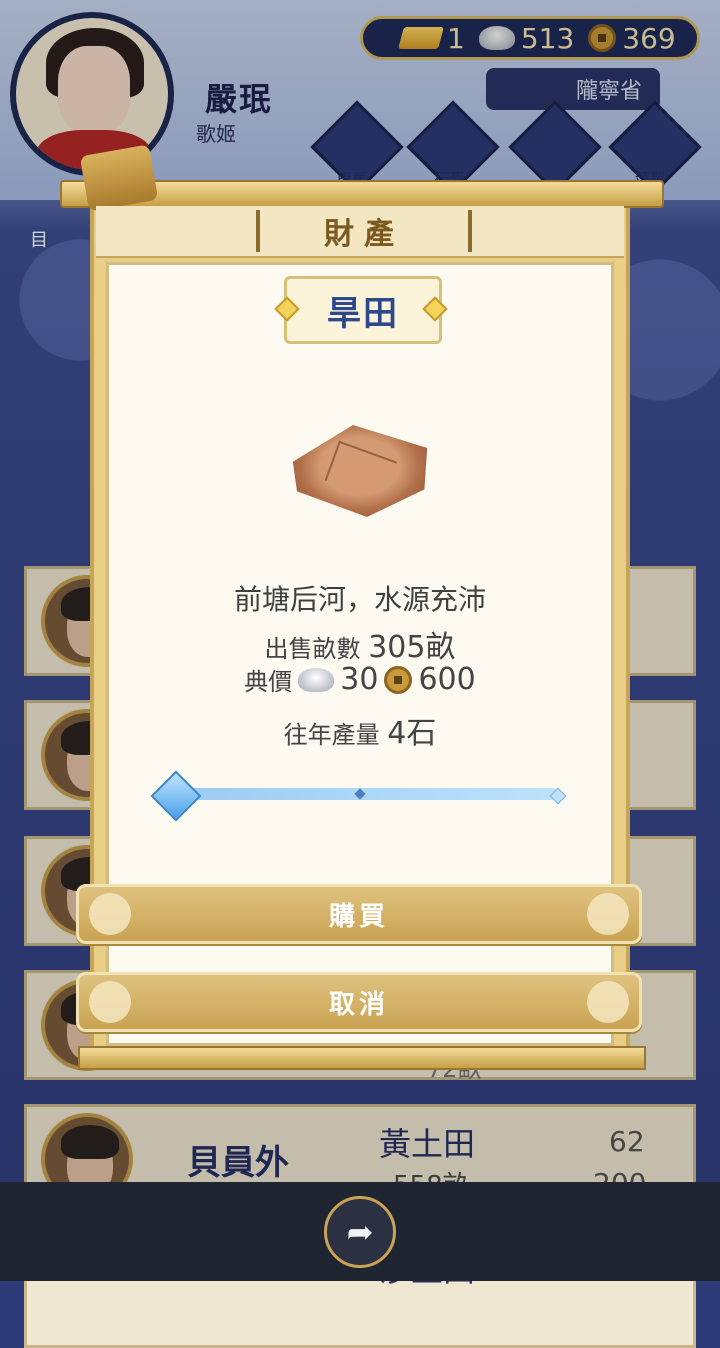 The width and height of the screenshot is (720, 1348). What do you see at coordinates (119, 178) in the screenshot?
I see `wheat-bundle-icon` at bounding box center [119, 178].